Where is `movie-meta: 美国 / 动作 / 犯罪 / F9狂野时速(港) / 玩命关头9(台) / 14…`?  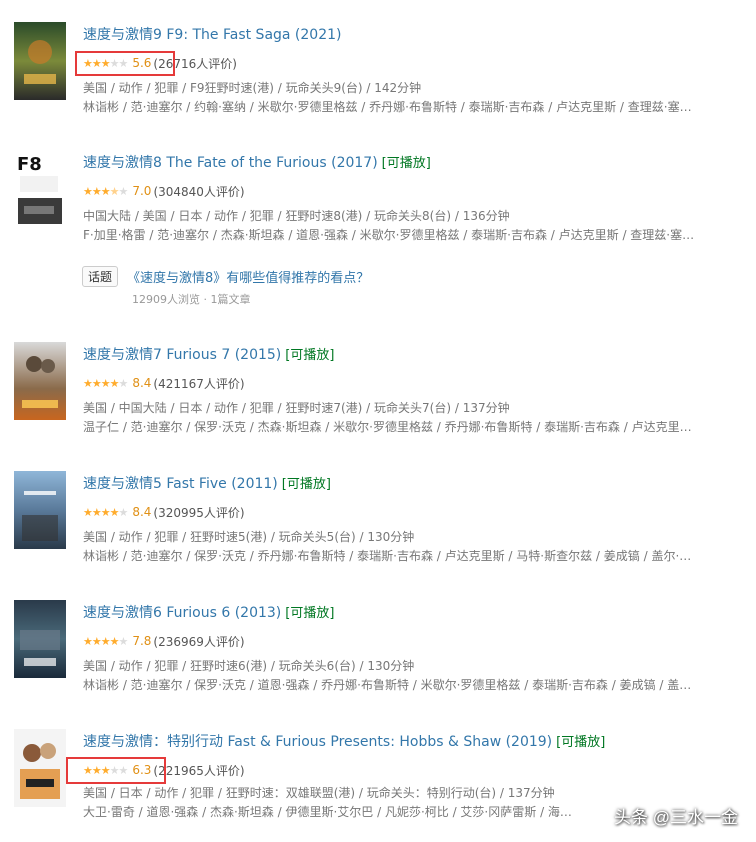
movie-meta: 美国 / 动作 / 犯罪 / F9狂野时速(港) / 玩命关头9(台) / 14… is located at coordinates (252, 88).